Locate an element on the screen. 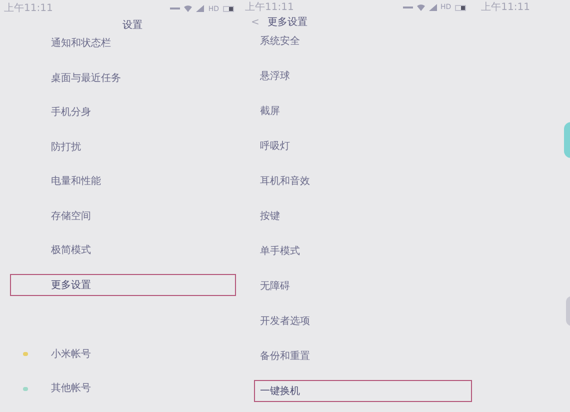 This screenshot has height=412, width=570. settings-item: 呼吸灯 is located at coordinates (363, 146).